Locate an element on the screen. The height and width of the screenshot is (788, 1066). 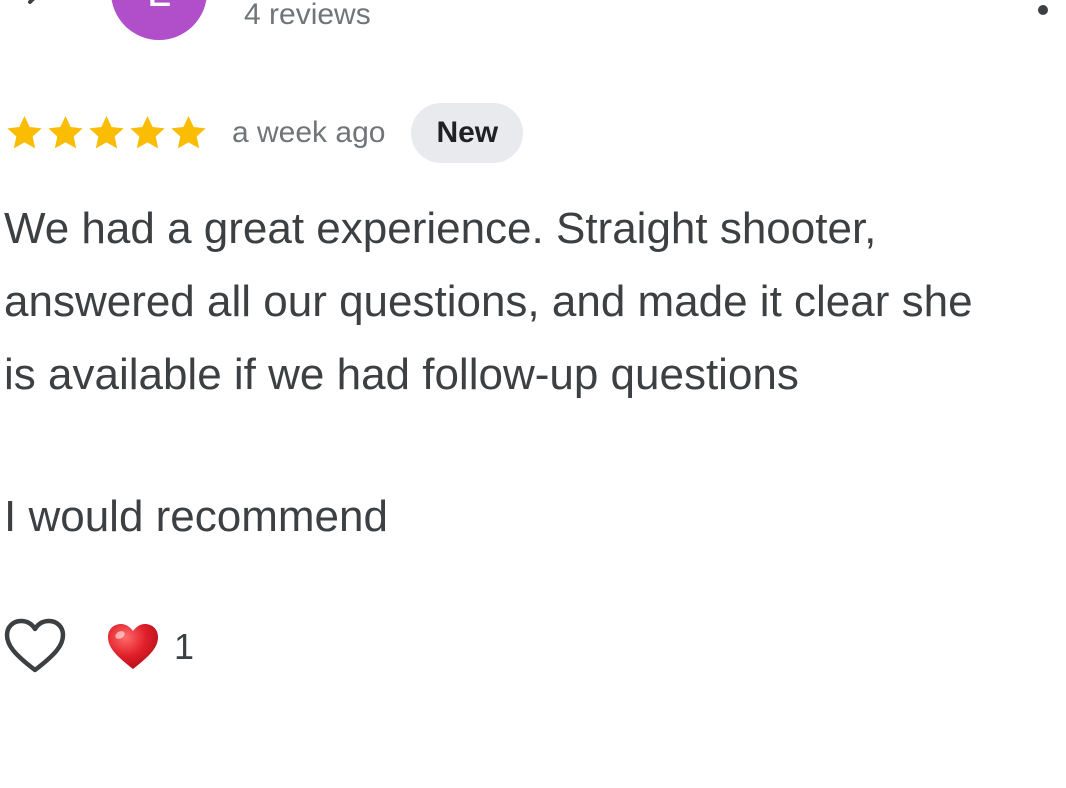
review-body-recommendation: I would recommend is located at coordinates (196, 516).